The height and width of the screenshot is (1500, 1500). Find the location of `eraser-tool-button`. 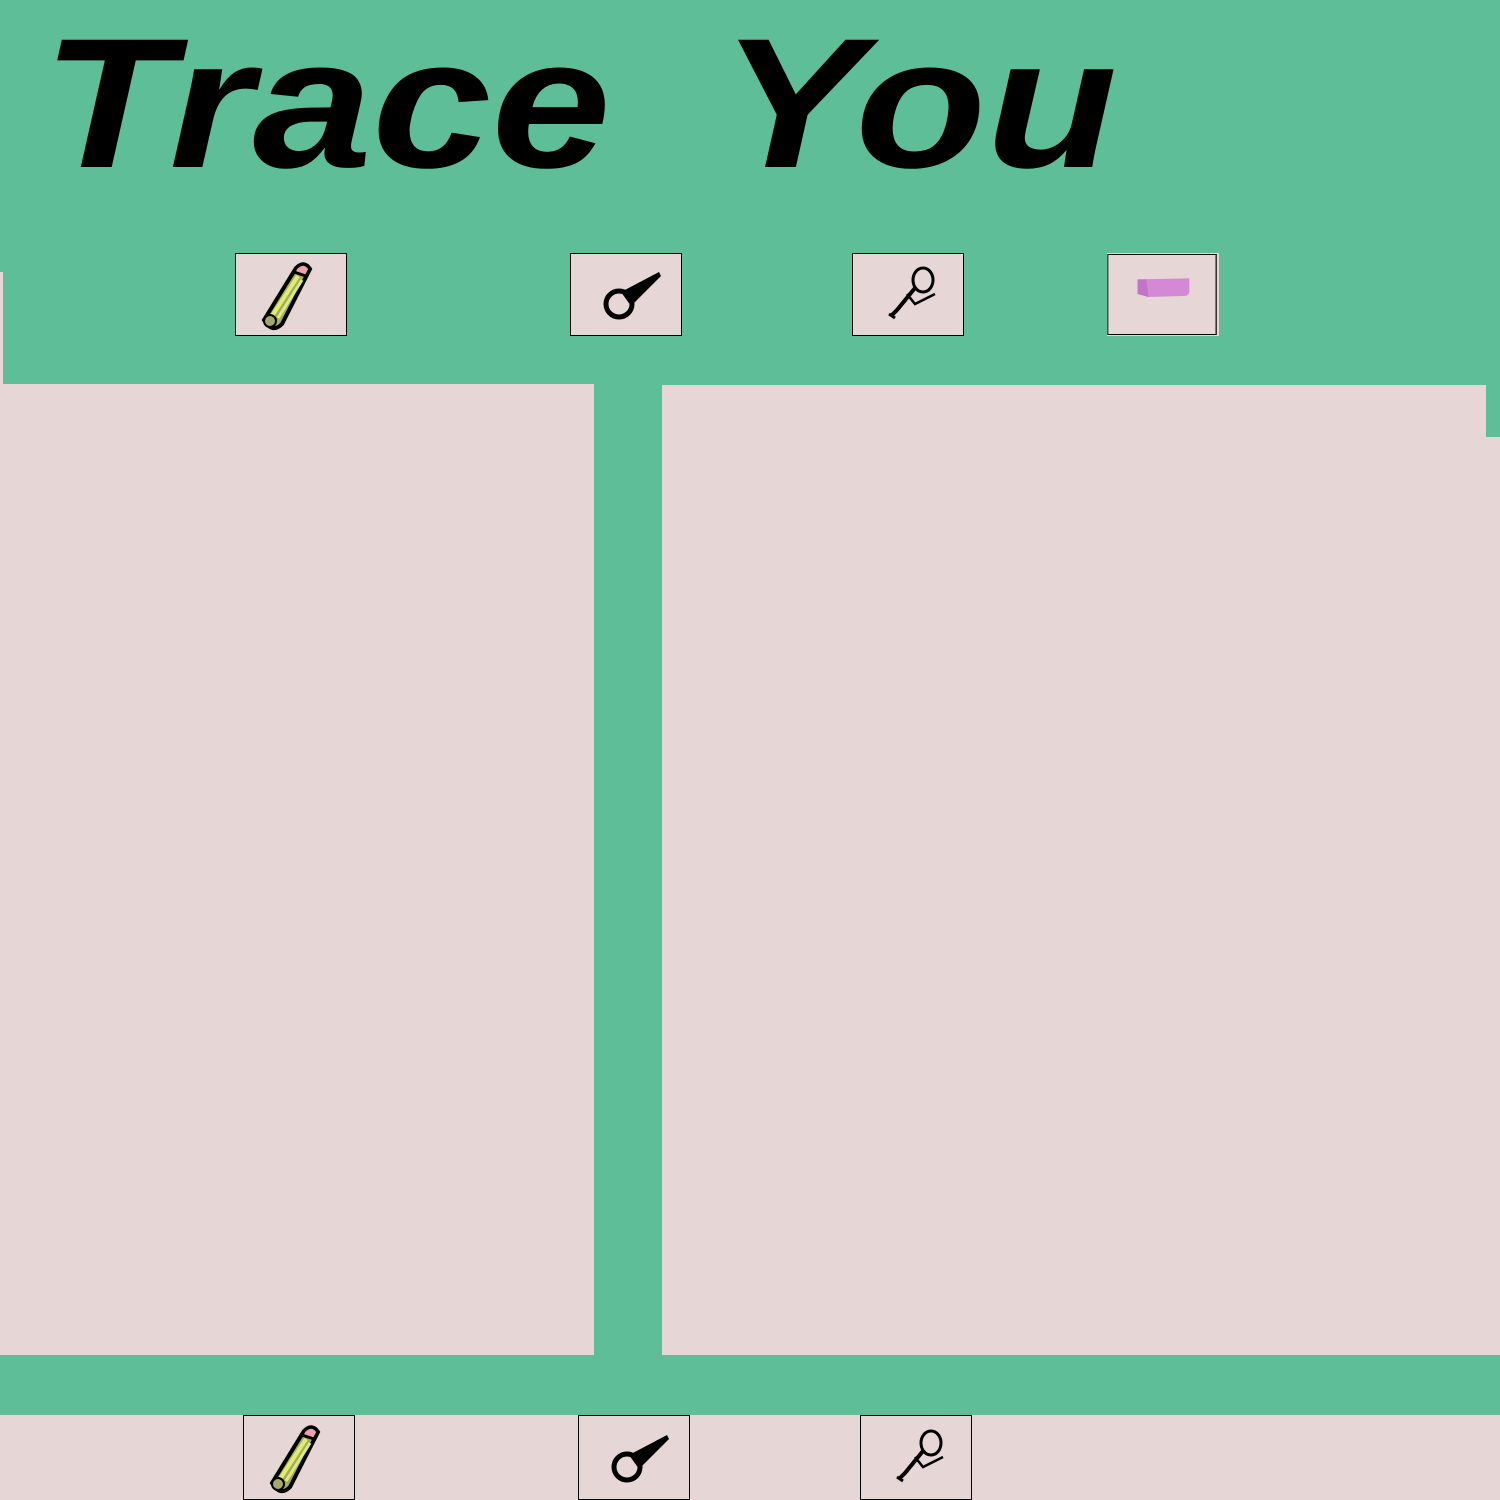

eraser-tool-button is located at coordinates (1163, 294).